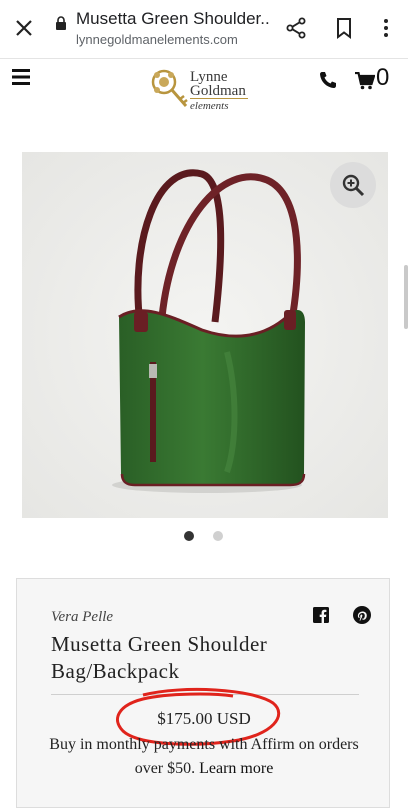 This screenshot has width=408, height=808. Describe the element at coordinates (82, 617) in the screenshot. I see `product-brand: Vera Pelle` at that location.